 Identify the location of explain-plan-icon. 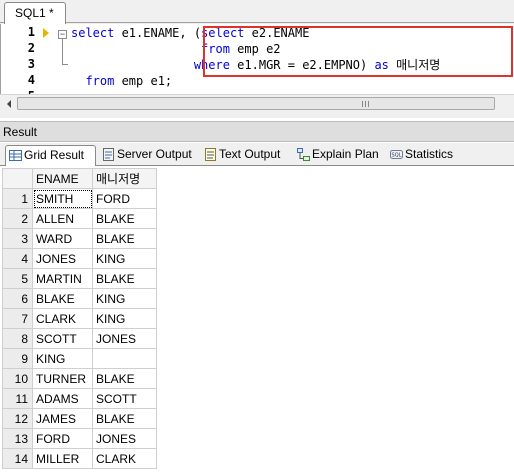
(303, 154).